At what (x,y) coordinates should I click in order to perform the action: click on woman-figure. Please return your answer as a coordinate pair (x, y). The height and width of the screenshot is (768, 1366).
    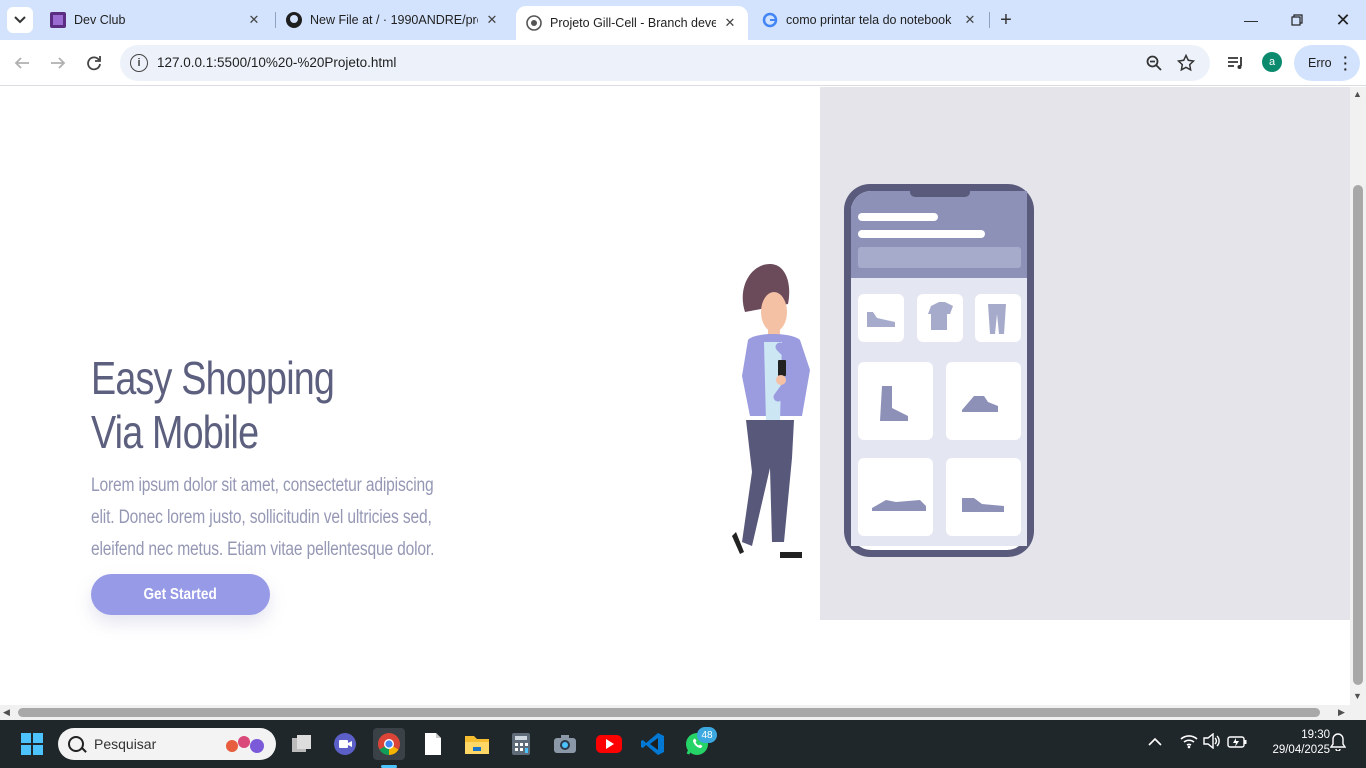
    Looking at the image, I should click on (771, 411).